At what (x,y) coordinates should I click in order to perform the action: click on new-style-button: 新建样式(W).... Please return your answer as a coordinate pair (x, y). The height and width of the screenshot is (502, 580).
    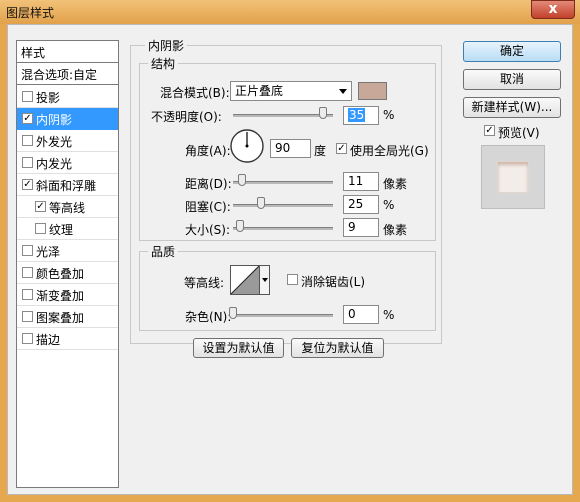
    Looking at the image, I should click on (512, 107).